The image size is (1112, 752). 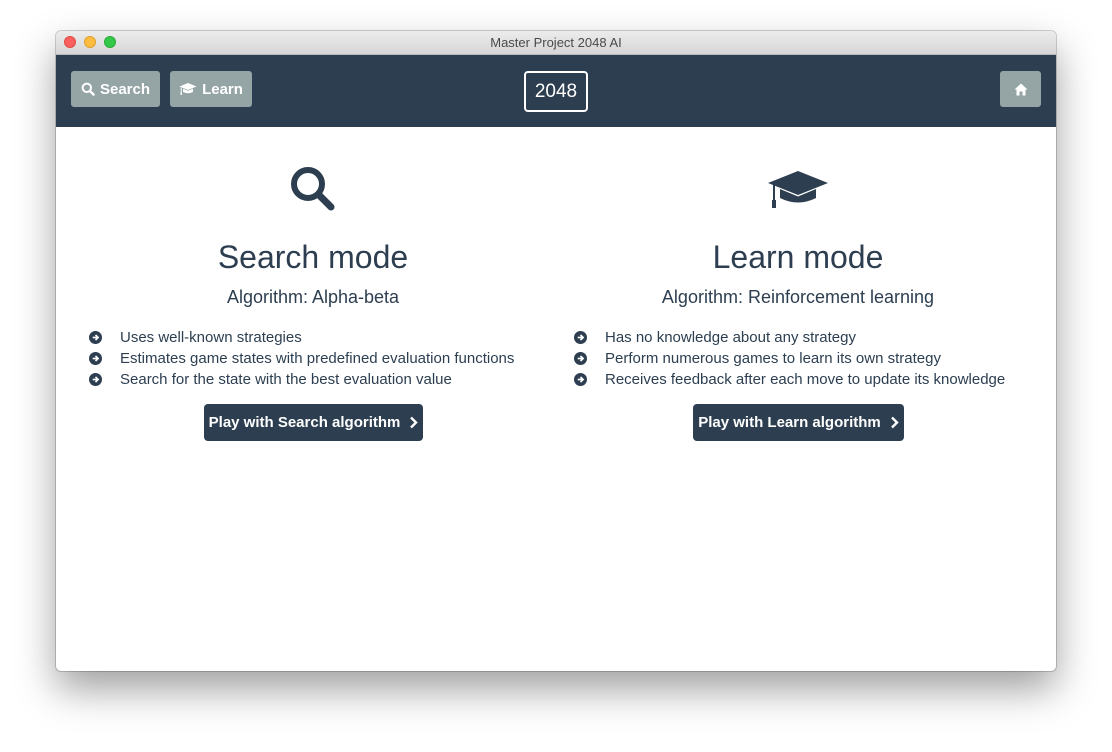 What do you see at coordinates (222, 89) in the screenshot?
I see `nav-learn-label: Learn` at bounding box center [222, 89].